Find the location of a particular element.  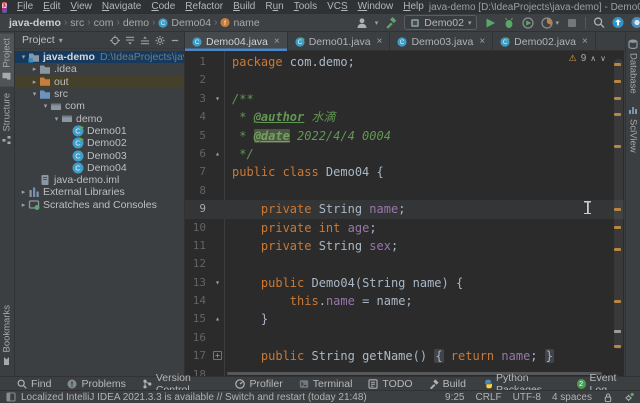

code-line-5: 5 * @date 2022/4/4 0004 is located at coordinates (404, 136).